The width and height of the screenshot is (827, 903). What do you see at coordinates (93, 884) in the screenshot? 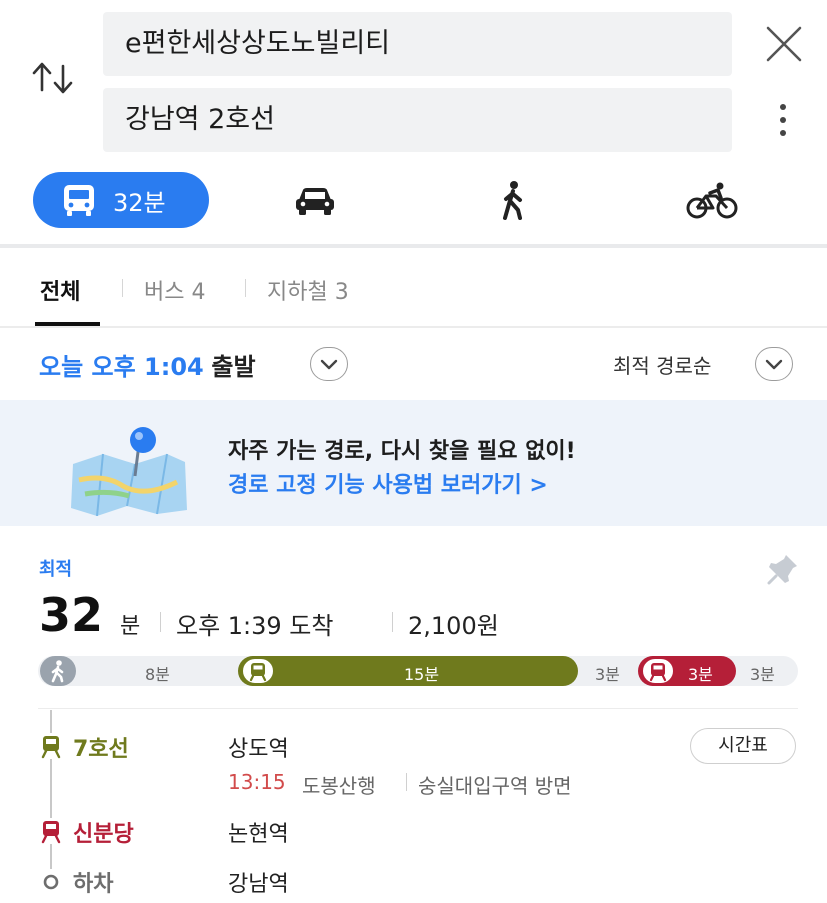
I see `leg-line-name: 하차` at bounding box center [93, 884].